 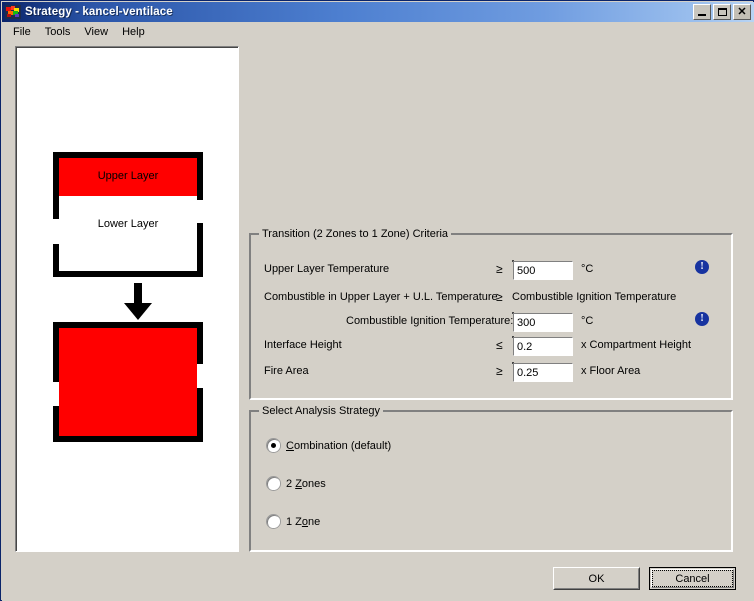 What do you see at coordinates (378, 31) in the screenshot?
I see `menu-bar: File Tools View Help` at bounding box center [378, 31].